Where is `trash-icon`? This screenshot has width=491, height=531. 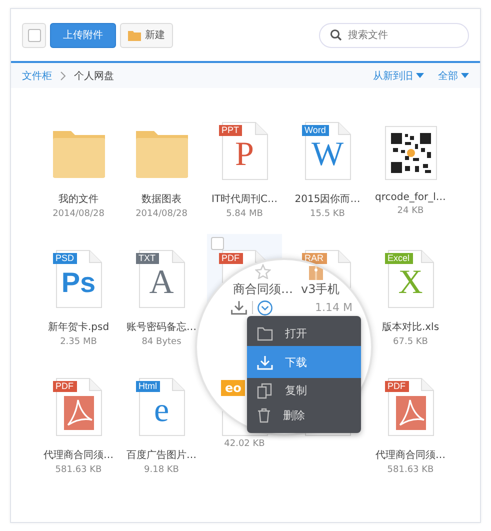 trash-icon is located at coordinates (264, 415).